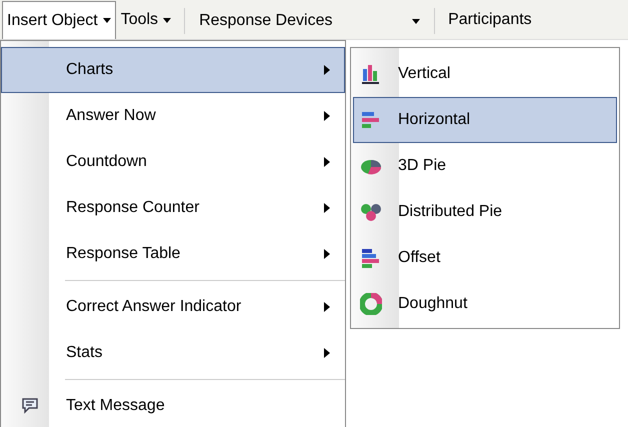  I want to click on doughnut-chart-icon, so click(371, 304).